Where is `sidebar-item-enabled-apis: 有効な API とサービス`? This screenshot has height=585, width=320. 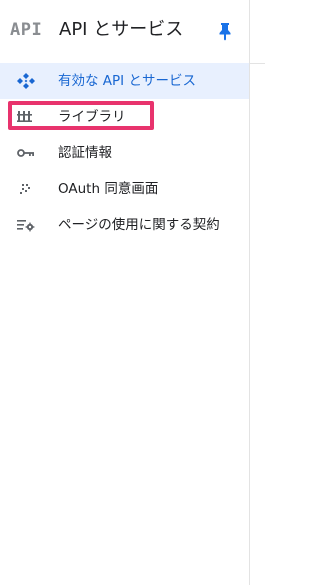 sidebar-item-enabled-apis: 有効な API とサービス is located at coordinates (124, 81).